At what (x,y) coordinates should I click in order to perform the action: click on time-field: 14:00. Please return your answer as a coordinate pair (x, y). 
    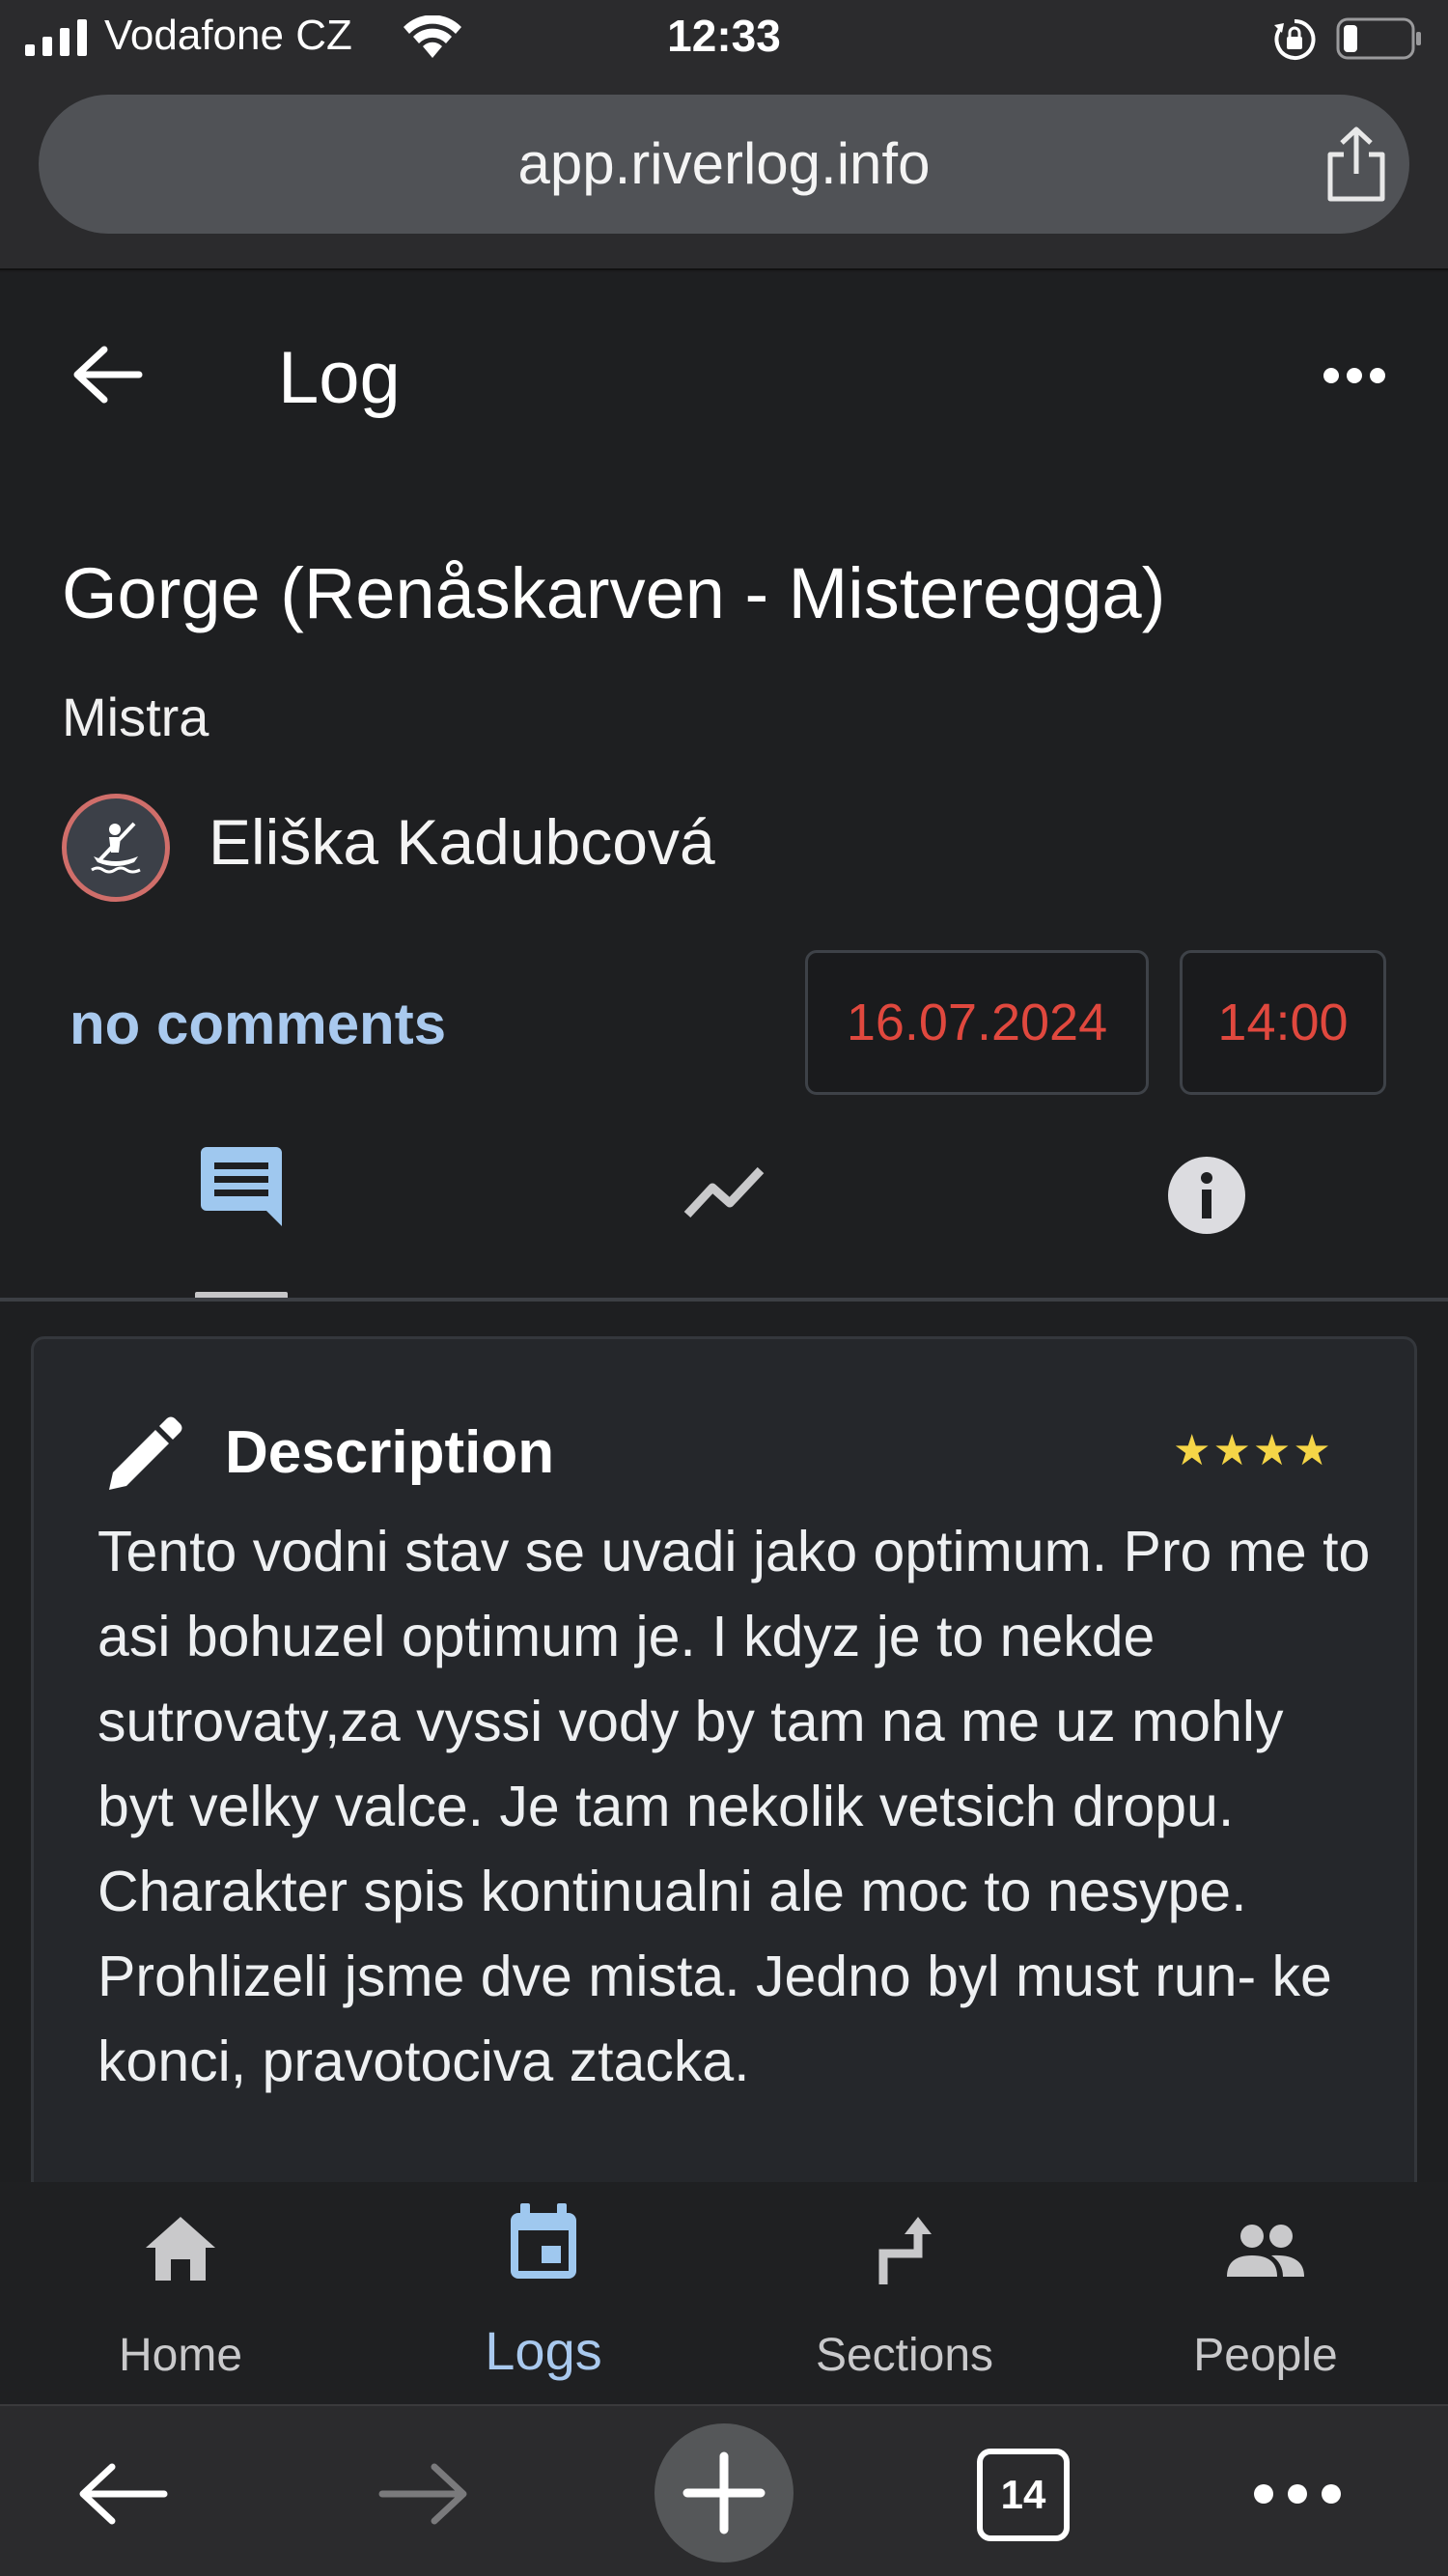
    Looking at the image, I should click on (1283, 1023).